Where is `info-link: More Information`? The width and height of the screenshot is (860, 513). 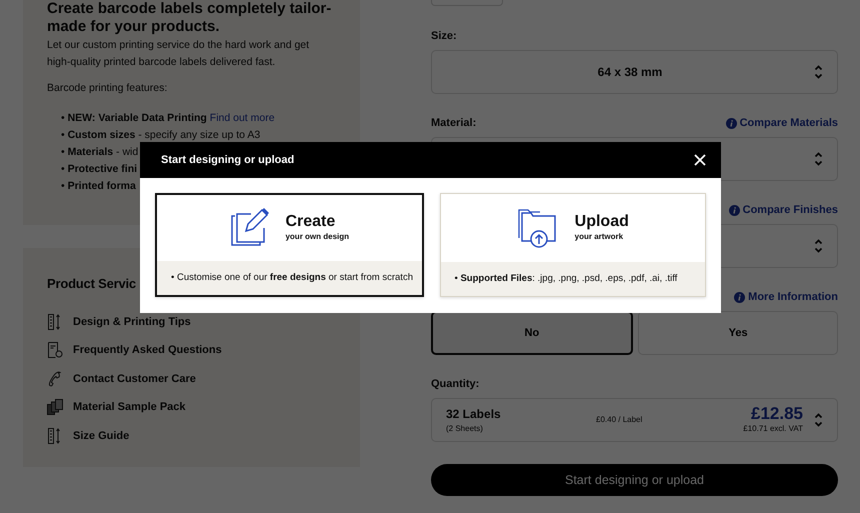 info-link: More Information is located at coordinates (786, 297).